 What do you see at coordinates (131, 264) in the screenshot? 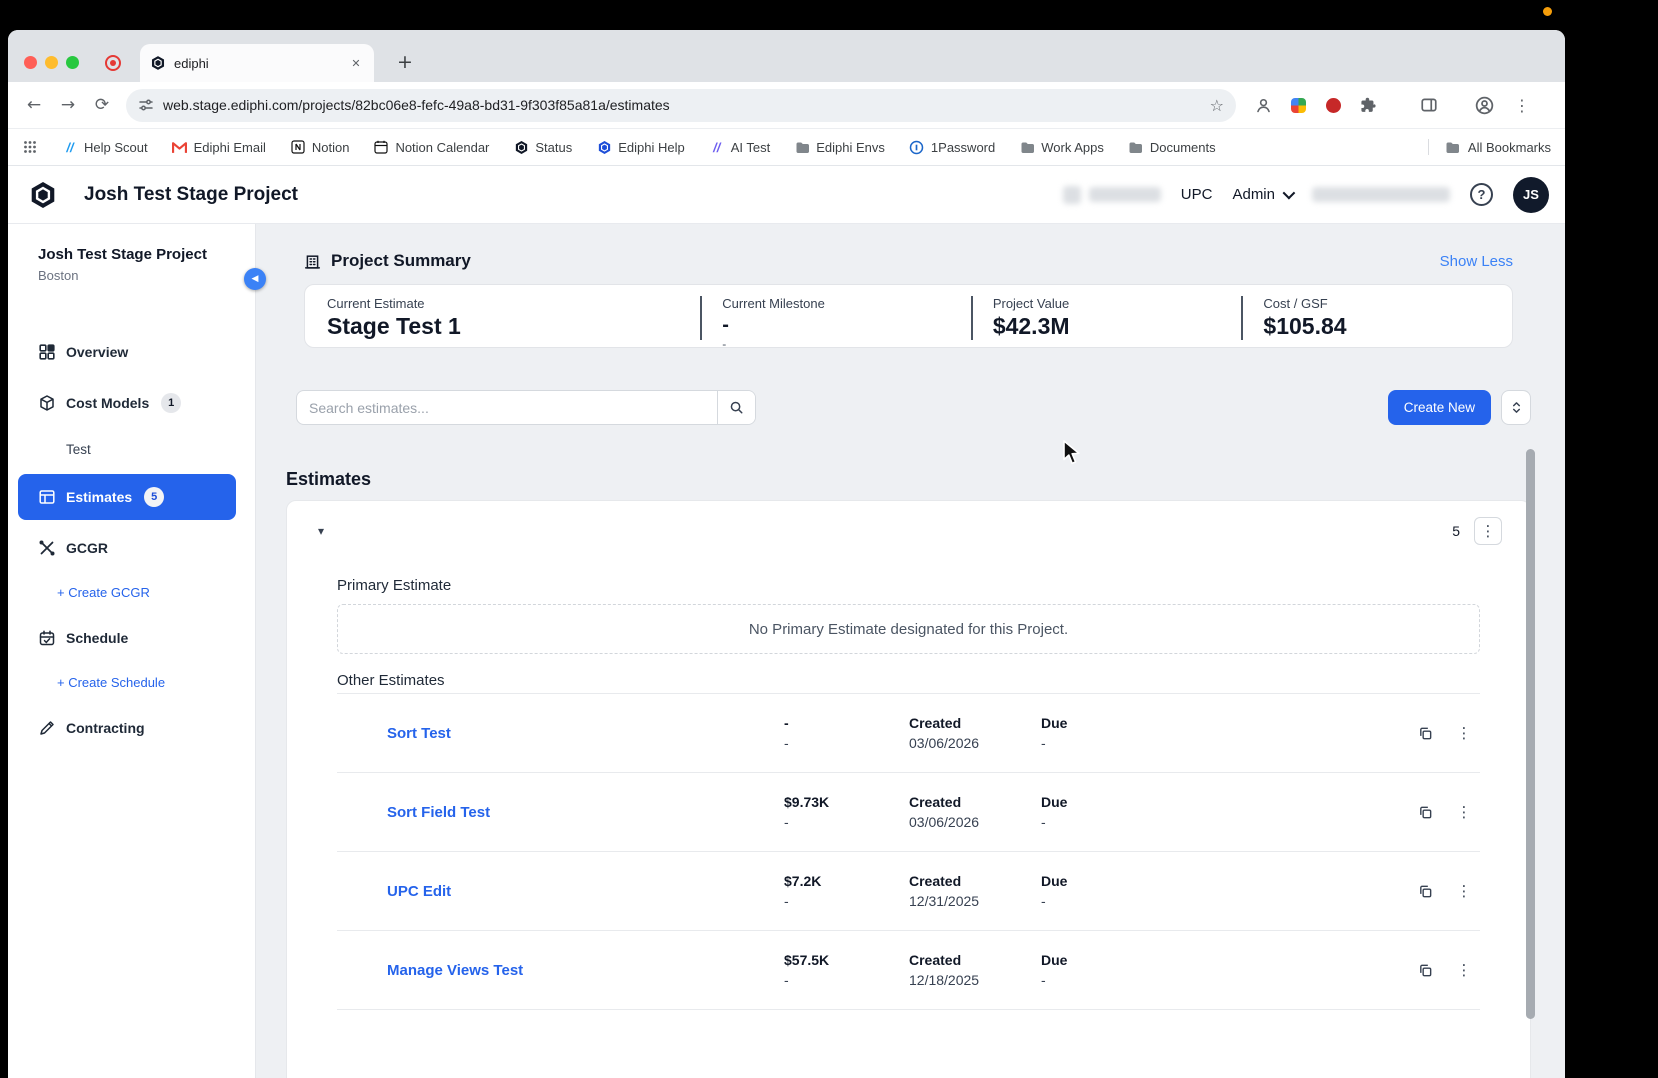
I see `sidebar-project-block: Josh Test Stage Project Boston` at bounding box center [131, 264].